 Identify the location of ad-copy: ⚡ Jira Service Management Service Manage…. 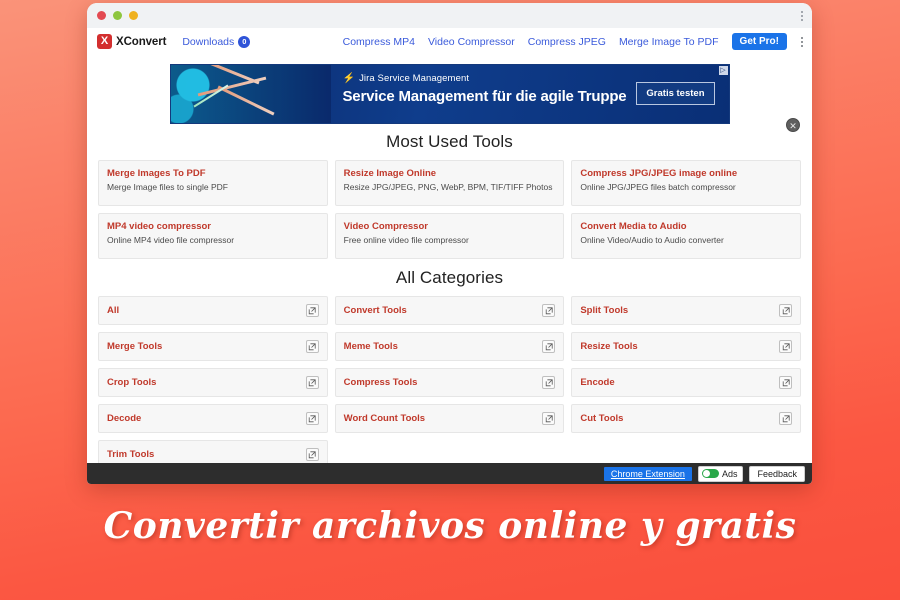
(485, 89).